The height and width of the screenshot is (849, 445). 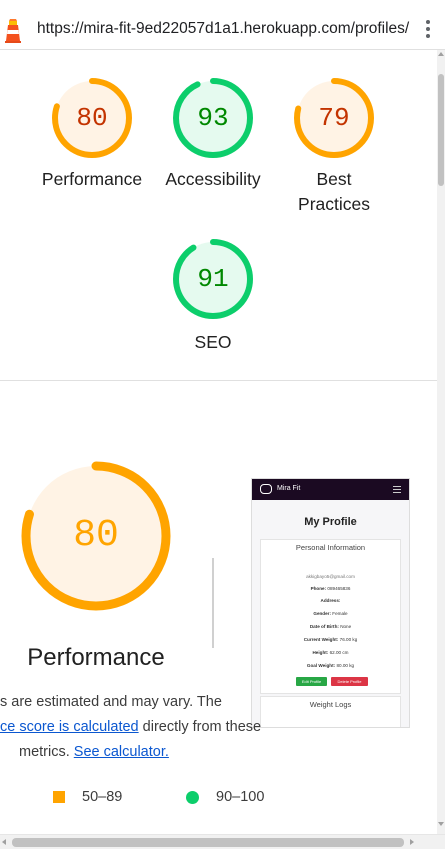 What do you see at coordinates (289, 488) in the screenshot?
I see `thumb-brand: Mira Fit` at bounding box center [289, 488].